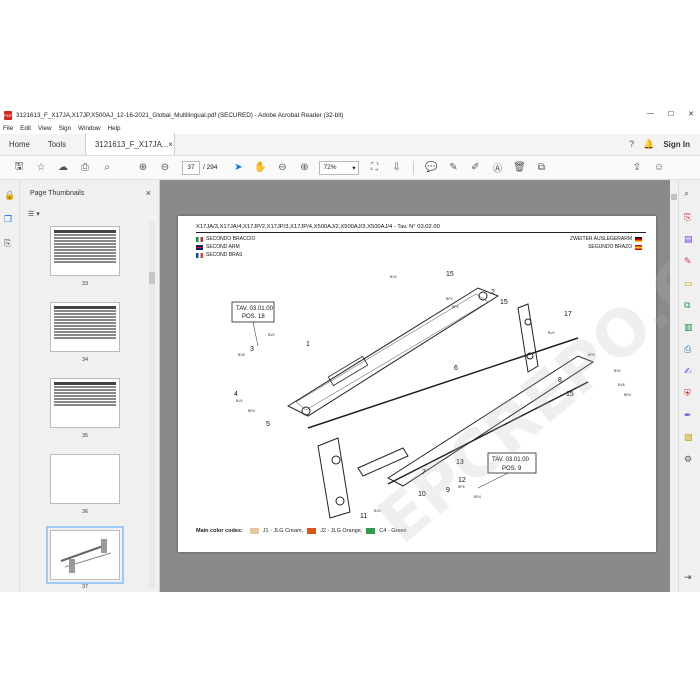 Image resolution: width=700 pixels, height=700 pixels. I want to click on lock-icon: 🔒, so click(9, 195).